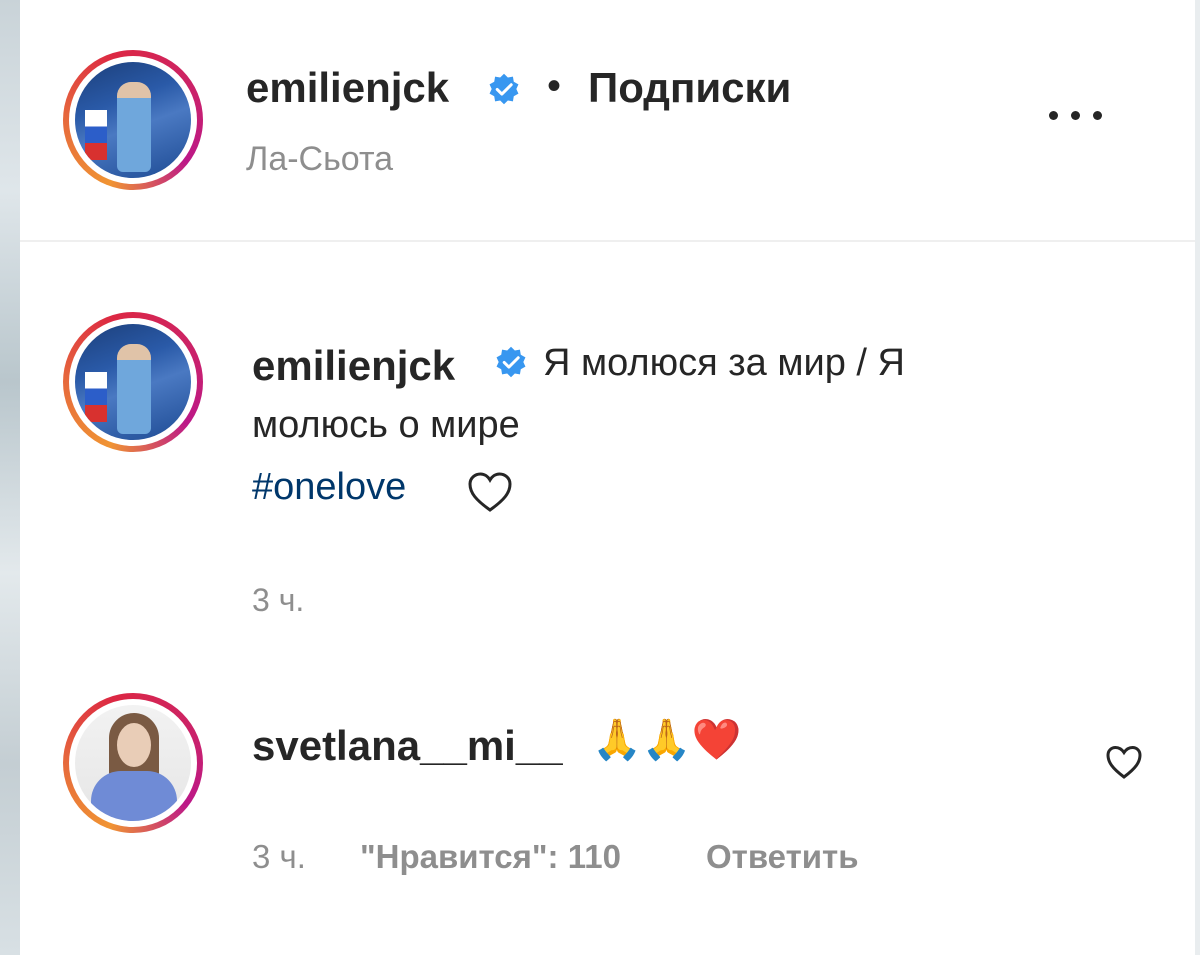 The image size is (1200, 955). What do you see at coordinates (782, 857) in the screenshot?
I see `reply-button: Ответить` at bounding box center [782, 857].